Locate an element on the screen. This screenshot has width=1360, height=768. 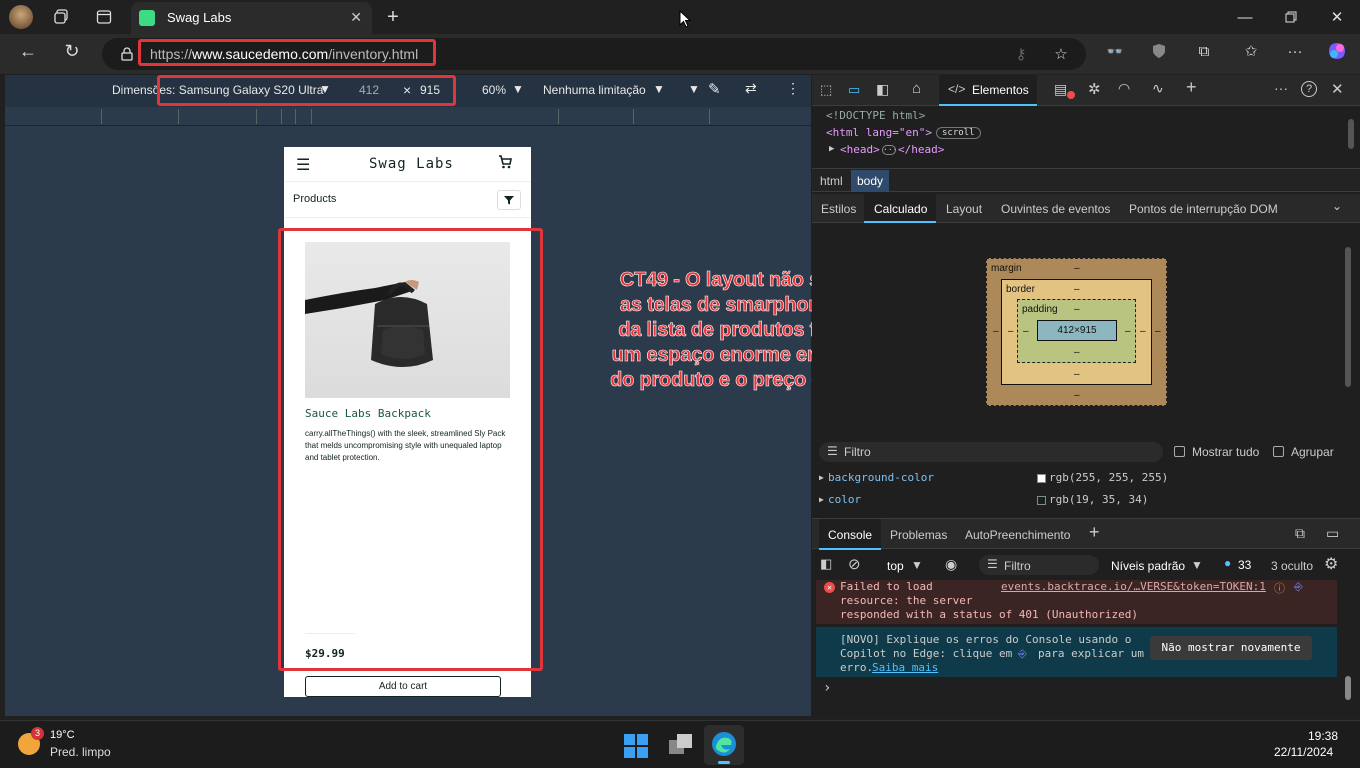
bug-icon: ✲ is located at coordinates (1094, 89).